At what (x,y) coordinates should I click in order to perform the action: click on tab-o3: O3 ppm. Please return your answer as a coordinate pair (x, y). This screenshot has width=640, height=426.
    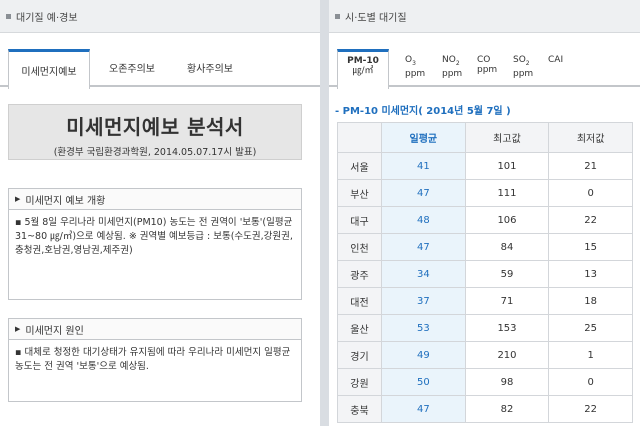
    Looking at the image, I should click on (415, 67).